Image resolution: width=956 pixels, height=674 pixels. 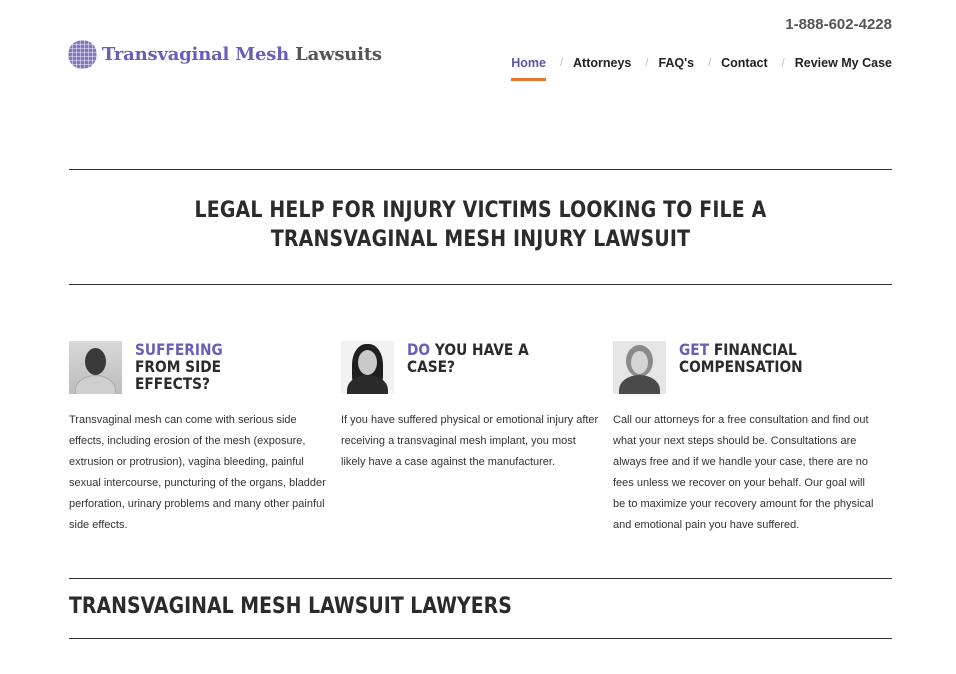 I want to click on feature-title: Do you have a case?, so click(x=476, y=358).